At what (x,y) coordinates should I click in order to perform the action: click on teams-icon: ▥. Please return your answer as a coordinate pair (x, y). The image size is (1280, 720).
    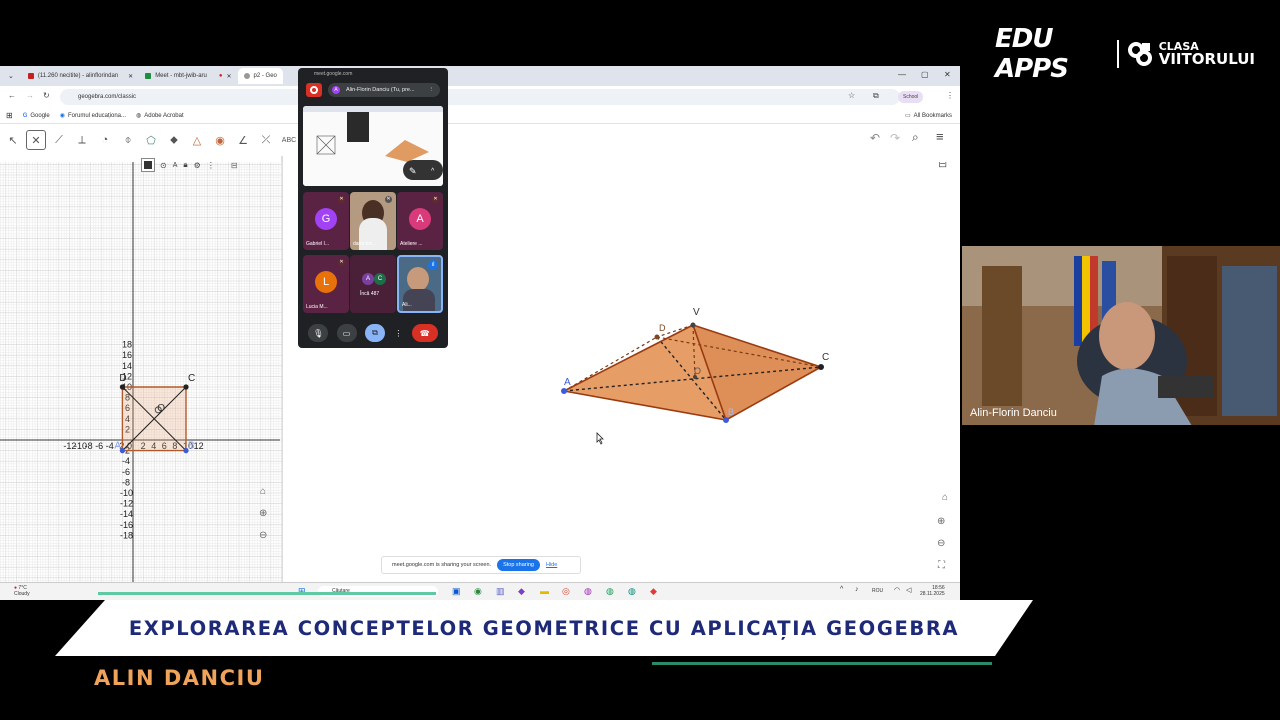
    Looking at the image, I should click on (500, 591).